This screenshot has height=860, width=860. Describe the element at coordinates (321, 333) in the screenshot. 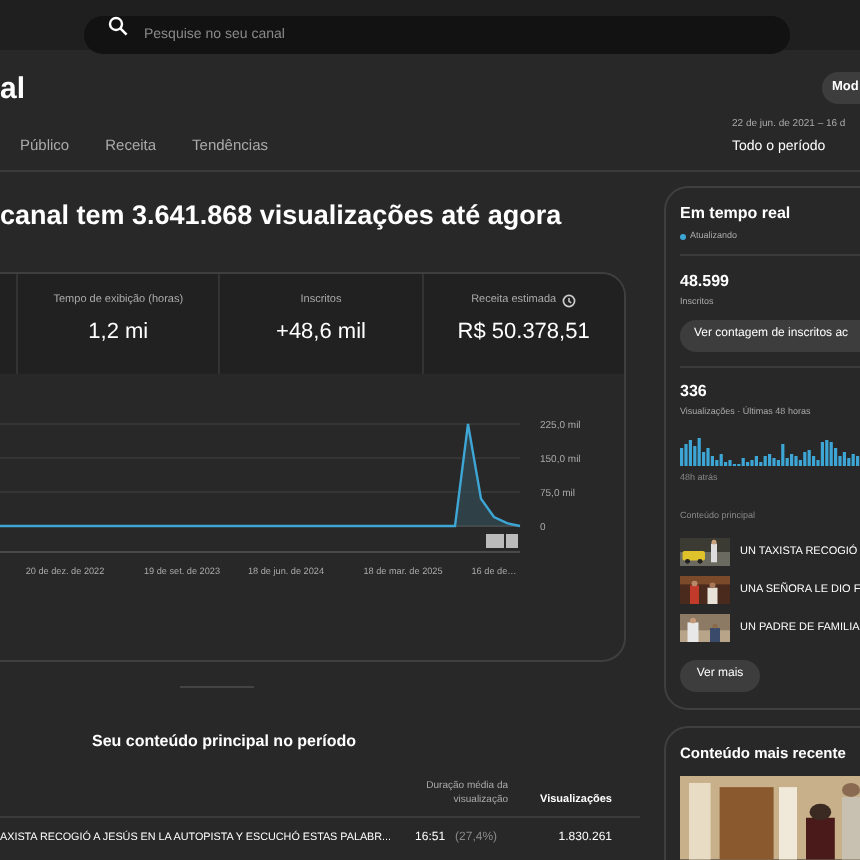

I see `metric-value: +48,6 mil` at that location.